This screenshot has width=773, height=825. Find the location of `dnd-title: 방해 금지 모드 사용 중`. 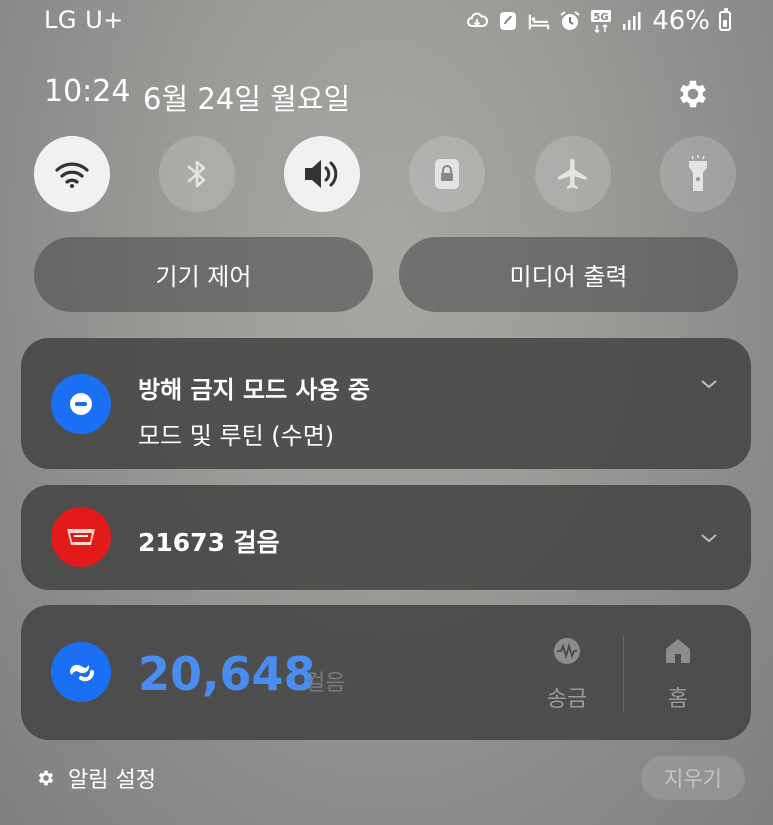

dnd-title: 방해 금지 모드 사용 중 is located at coordinates (254, 390).